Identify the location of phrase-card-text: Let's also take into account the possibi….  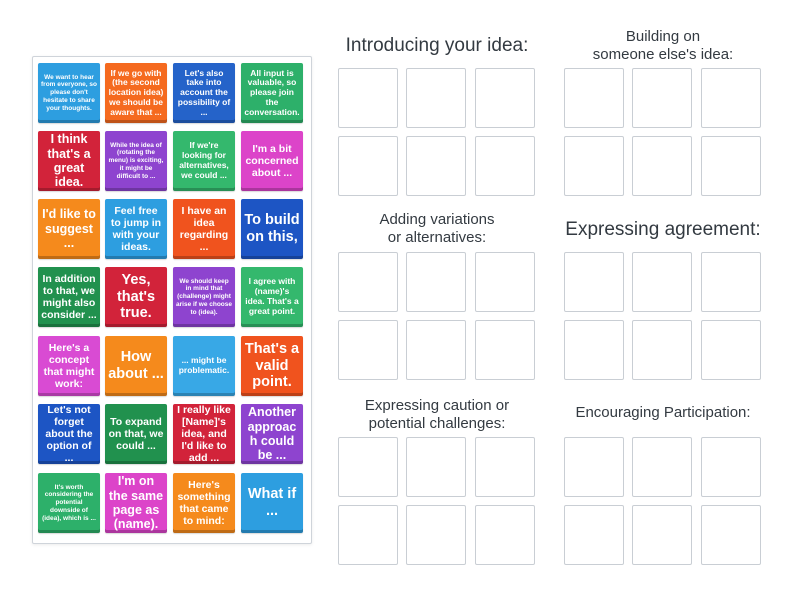
(204, 92).